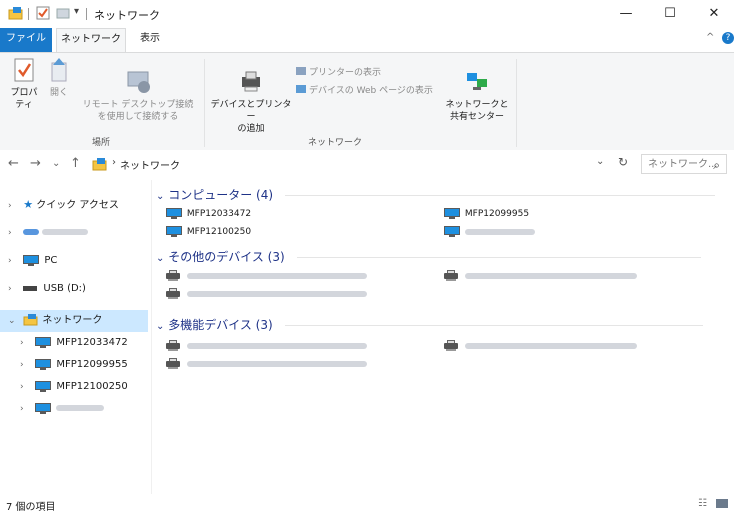 The height and width of the screenshot is (514, 734). I want to click on tab-network: ネットワーク, so click(91, 40).